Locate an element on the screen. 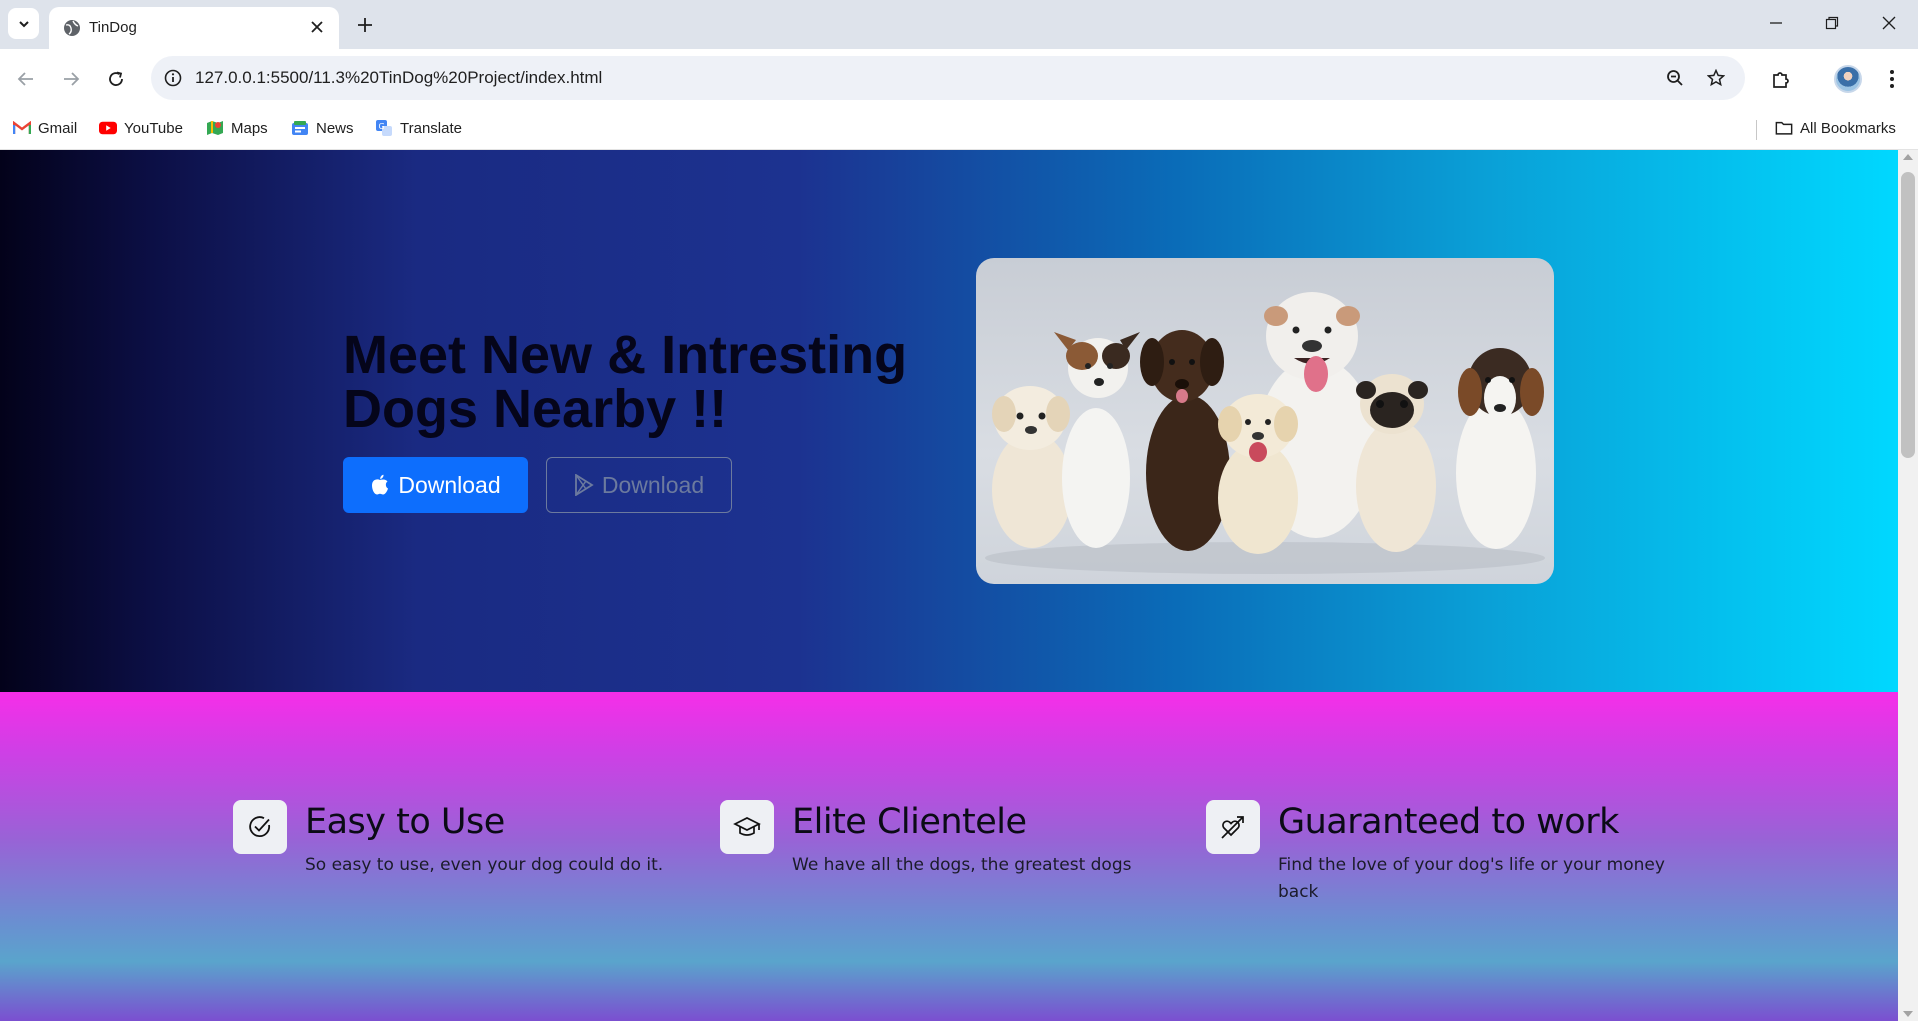 The height and width of the screenshot is (1021, 1918). bookmark-maps: Maps is located at coordinates (237, 128).